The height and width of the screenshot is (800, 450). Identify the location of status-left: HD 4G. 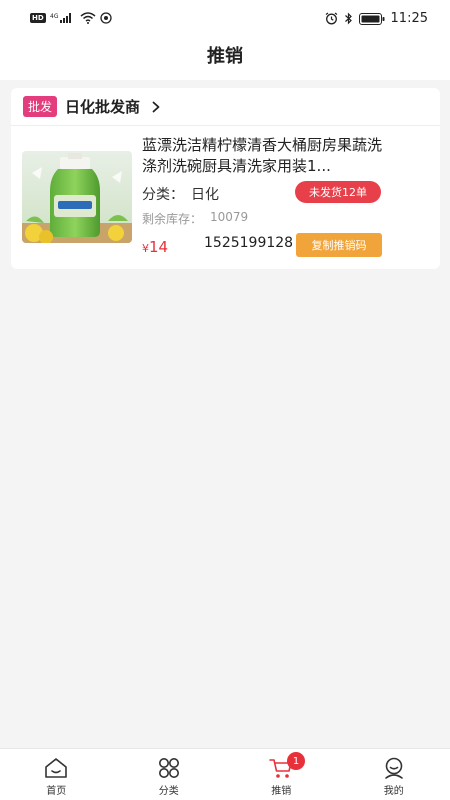
(71, 18).